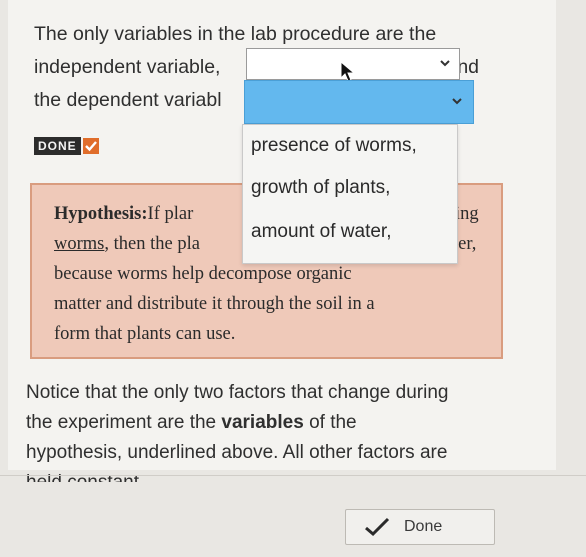  I want to click on notice-bold-variables: variables, so click(262, 422).